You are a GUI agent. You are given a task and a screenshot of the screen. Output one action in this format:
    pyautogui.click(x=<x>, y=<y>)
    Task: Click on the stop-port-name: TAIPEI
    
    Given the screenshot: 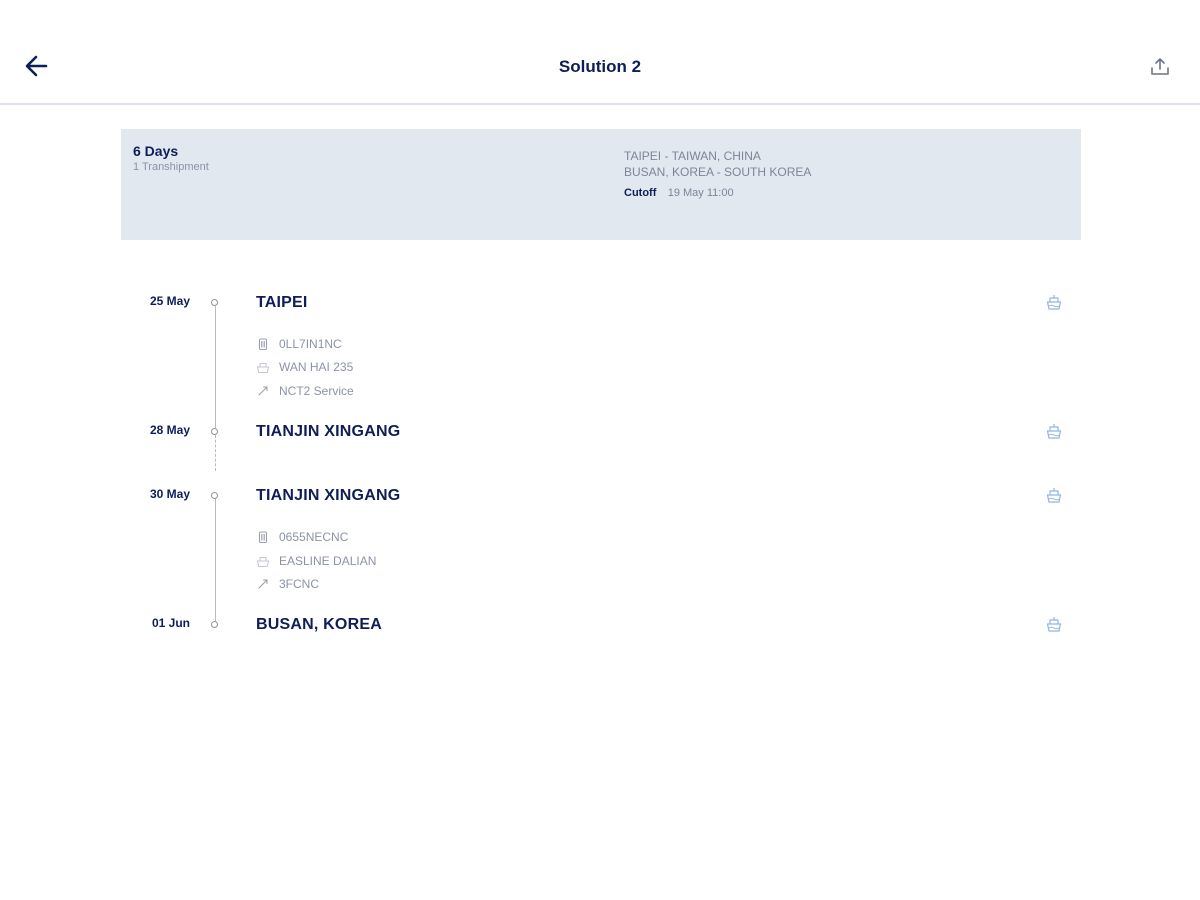 What is the action you would take?
    pyautogui.click(x=282, y=302)
    